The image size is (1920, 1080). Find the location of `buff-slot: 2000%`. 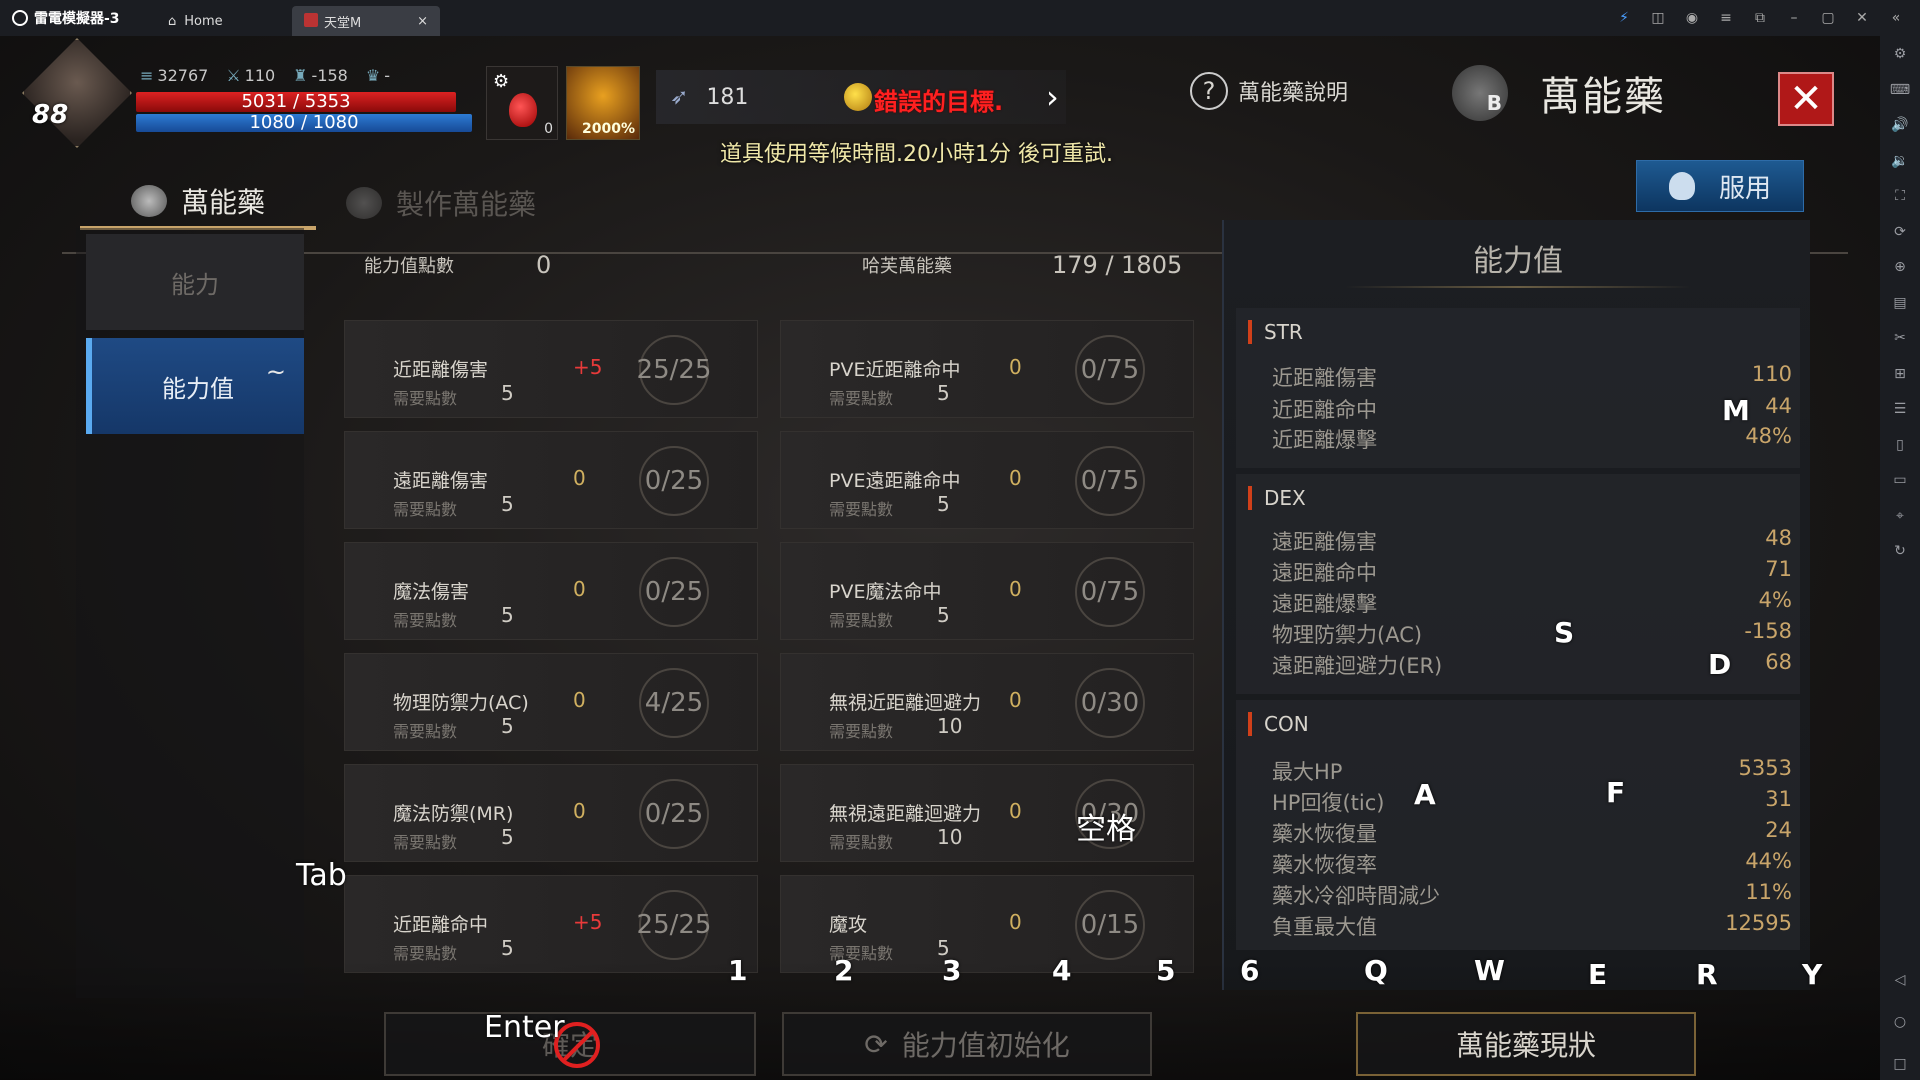

buff-slot: 2000% is located at coordinates (603, 103).